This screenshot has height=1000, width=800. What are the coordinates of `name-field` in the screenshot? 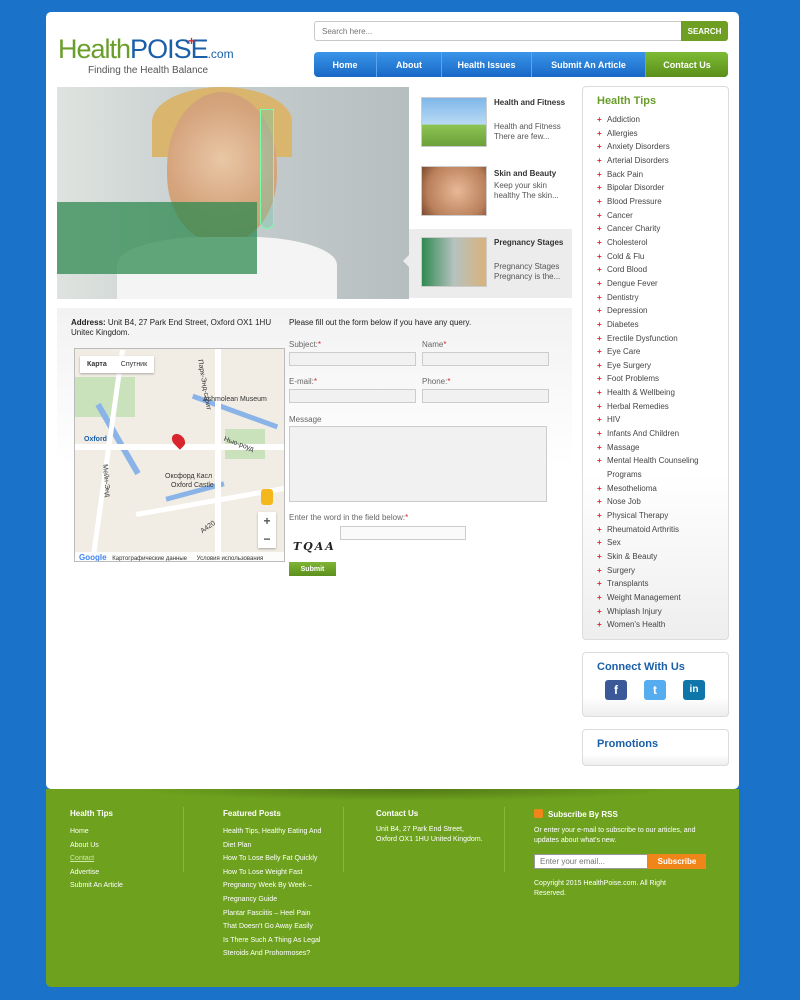 It's located at (485, 359).